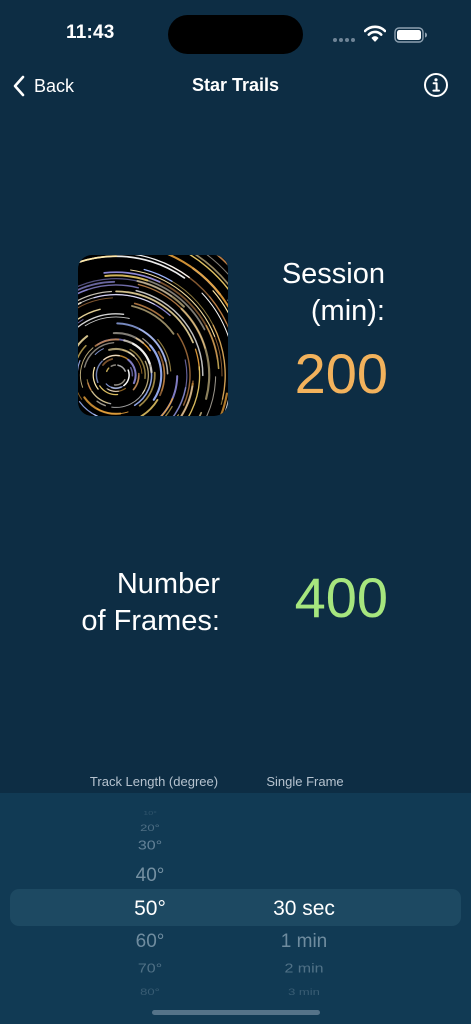 This screenshot has width=471, height=1024. I want to click on picker-item: 60°, so click(150, 941).